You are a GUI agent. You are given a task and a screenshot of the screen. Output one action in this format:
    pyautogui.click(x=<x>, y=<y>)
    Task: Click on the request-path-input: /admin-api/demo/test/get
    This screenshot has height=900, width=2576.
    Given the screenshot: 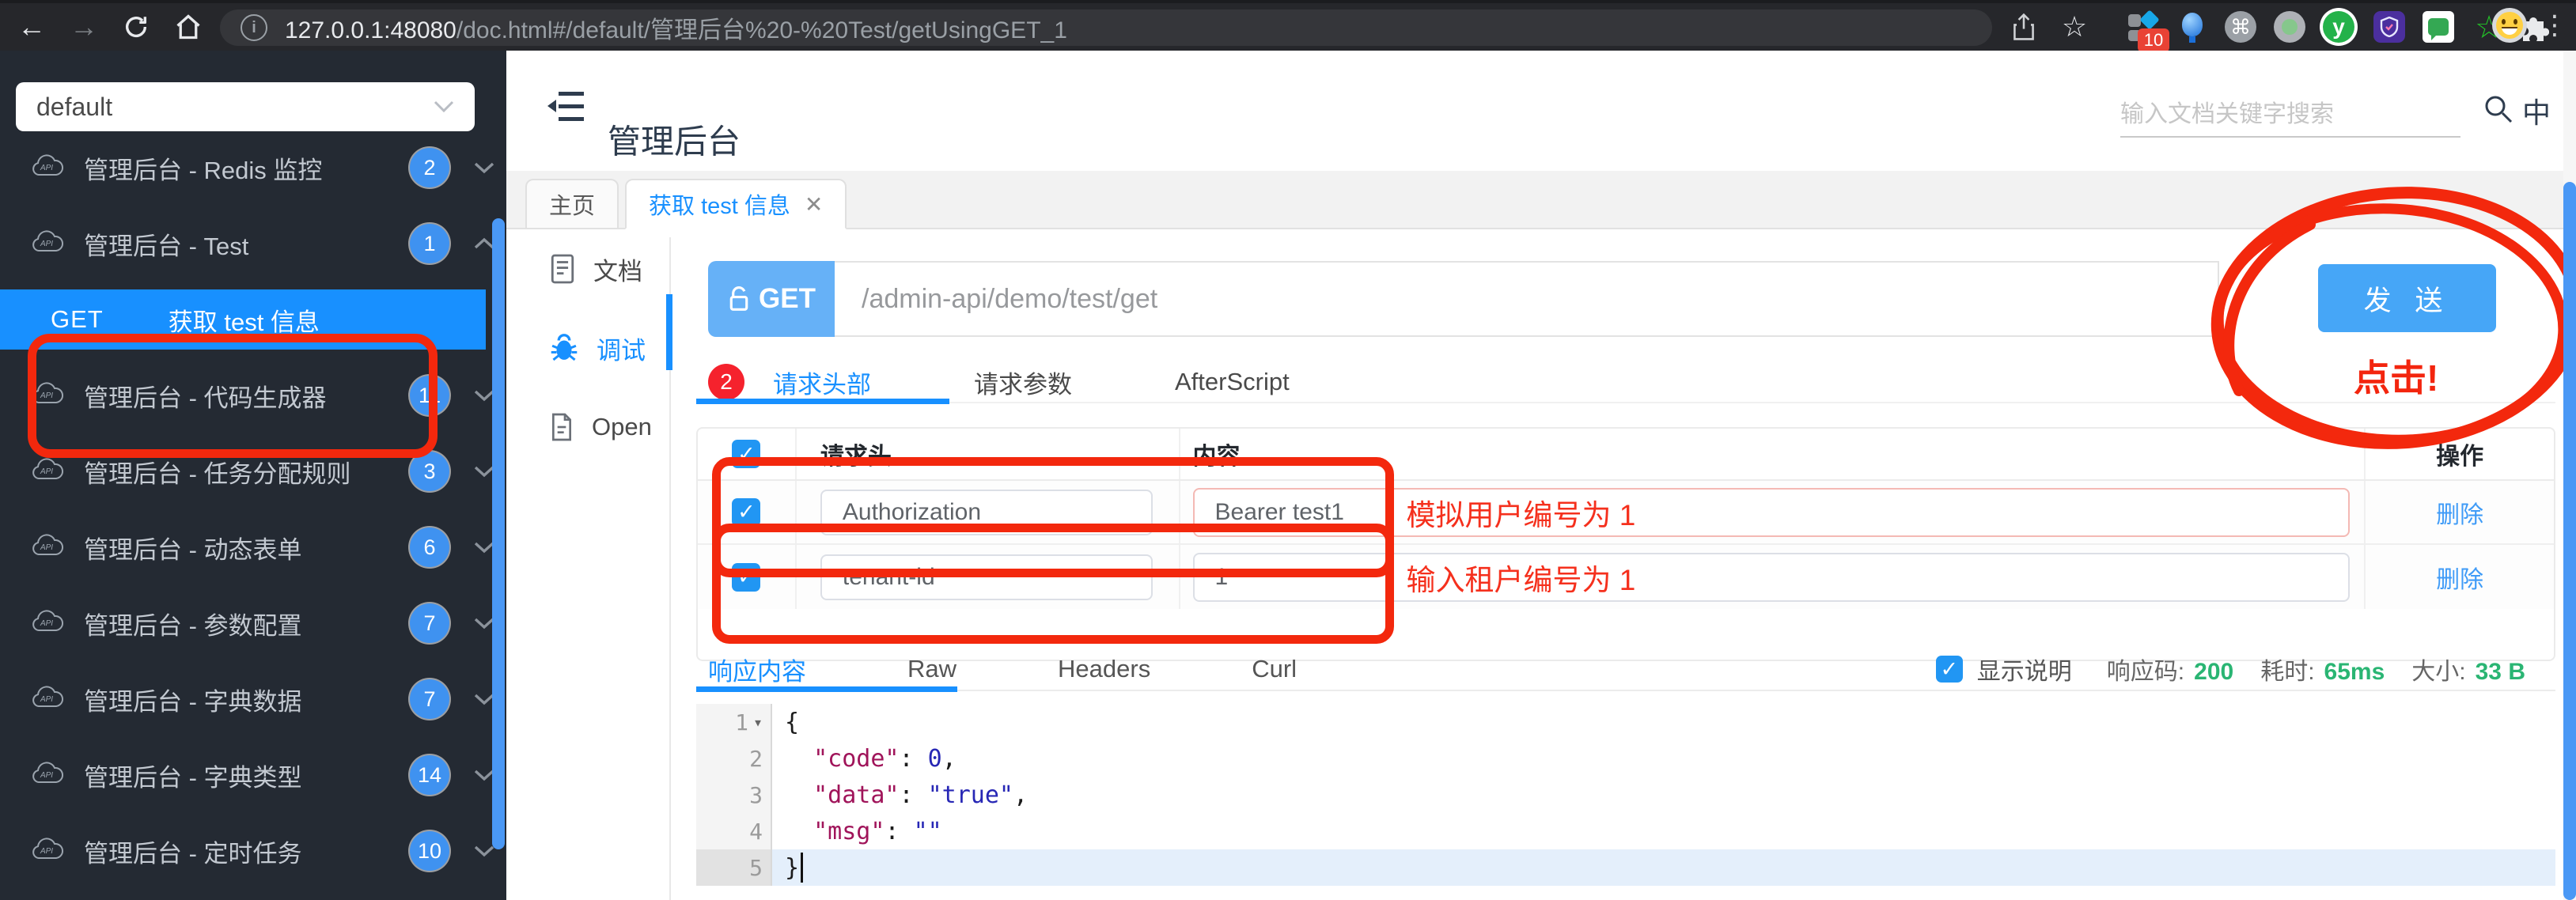 What is the action you would take?
    pyautogui.click(x=1527, y=299)
    